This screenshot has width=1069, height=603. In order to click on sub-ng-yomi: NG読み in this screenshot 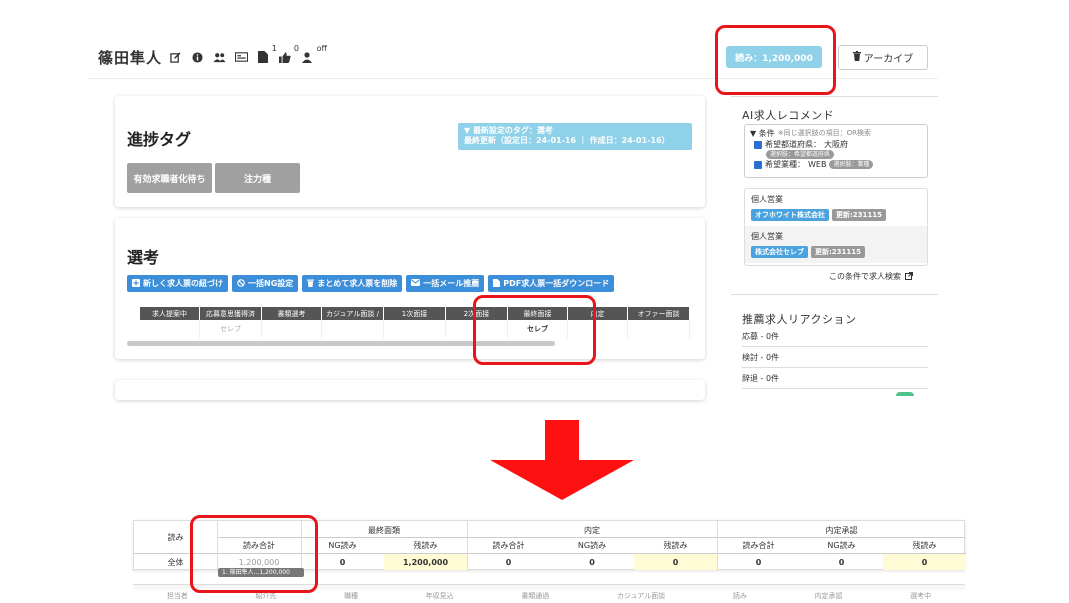, I will do `click(592, 545)`.